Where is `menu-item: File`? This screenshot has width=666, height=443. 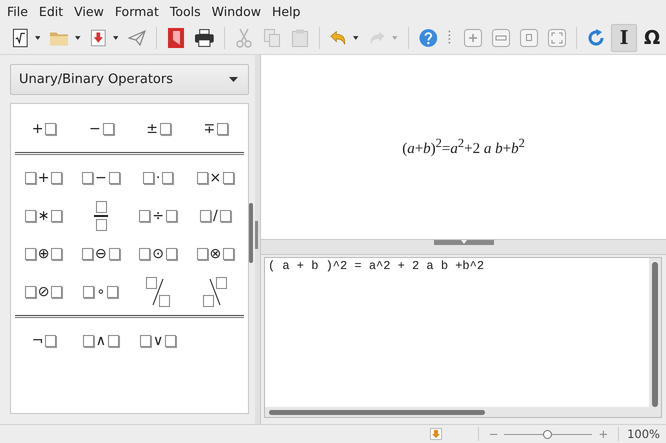
menu-item: File is located at coordinates (18, 11).